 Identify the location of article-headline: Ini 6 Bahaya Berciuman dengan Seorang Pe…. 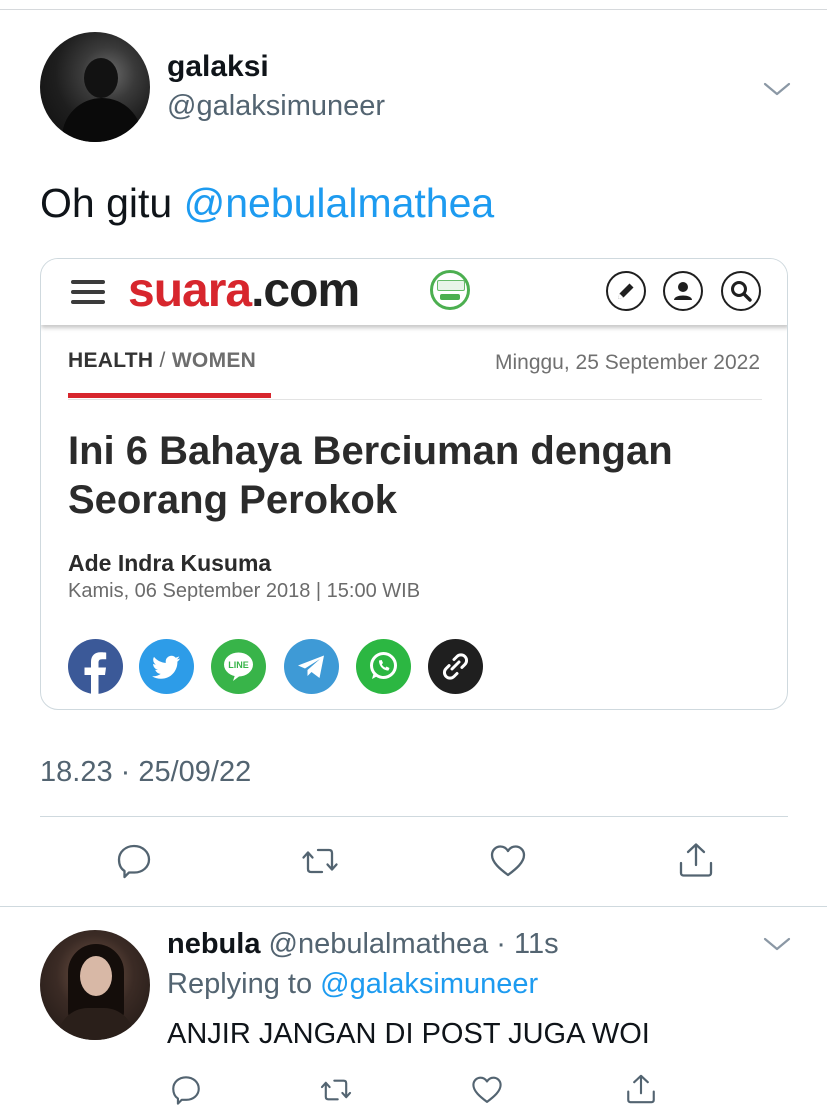
(370, 475).